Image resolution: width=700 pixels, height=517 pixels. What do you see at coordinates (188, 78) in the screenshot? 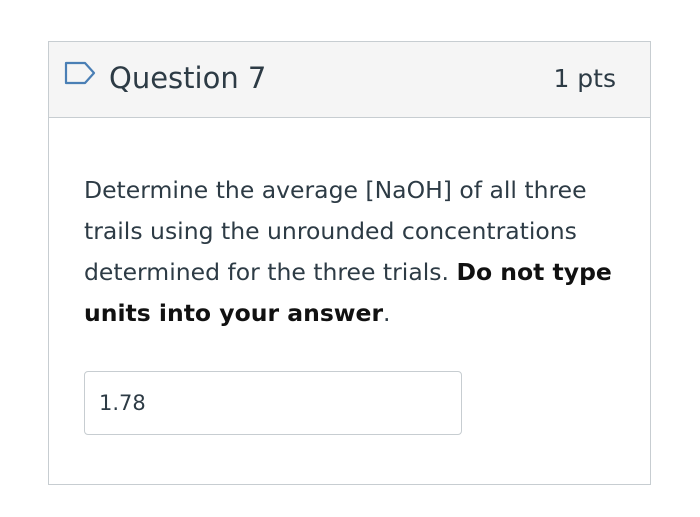
I see `question-title: Question 7` at bounding box center [188, 78].